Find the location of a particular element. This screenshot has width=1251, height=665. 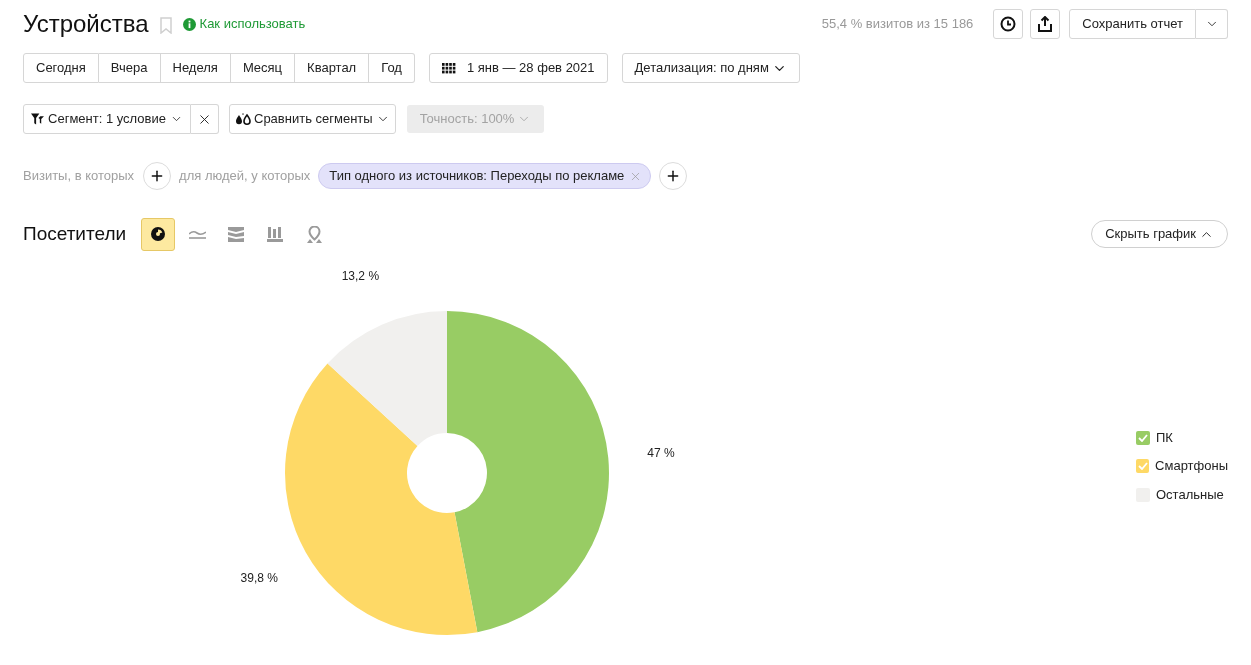

calendar-grid-icon is located at coordinates (448, 68).